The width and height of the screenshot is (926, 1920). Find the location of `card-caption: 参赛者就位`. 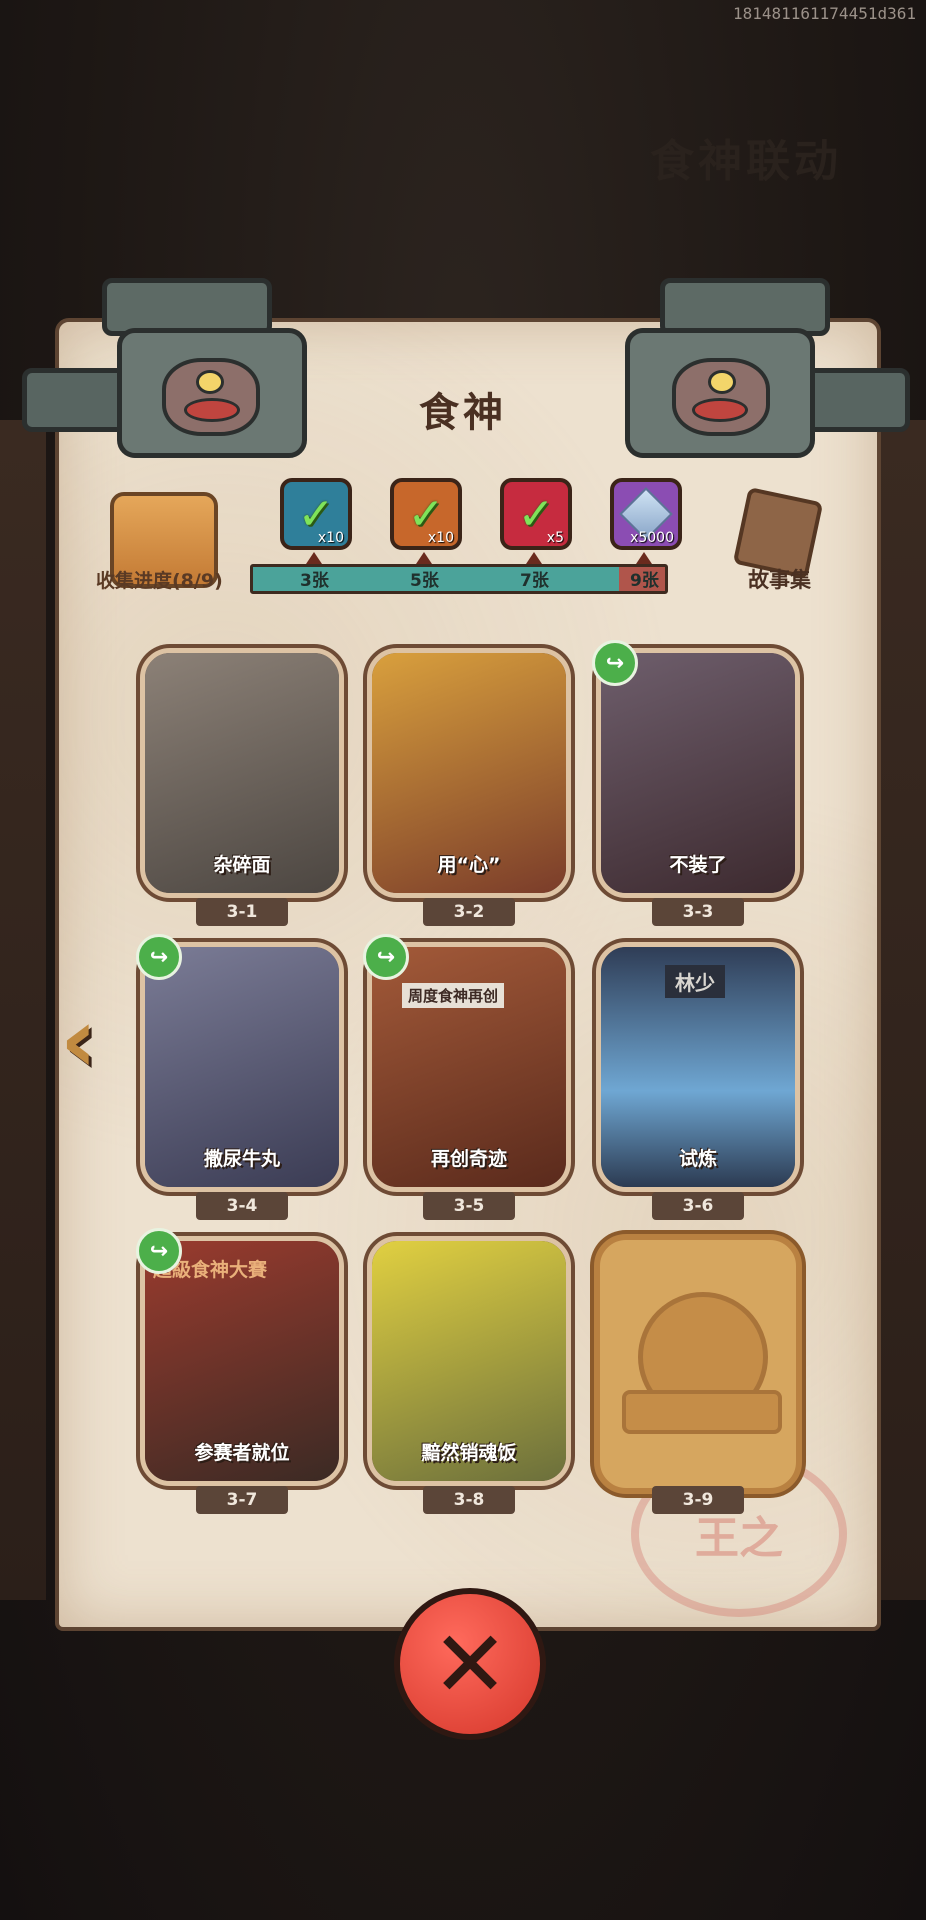

card-caption: 参赛者就位 is located at coordinates (242, 1453).